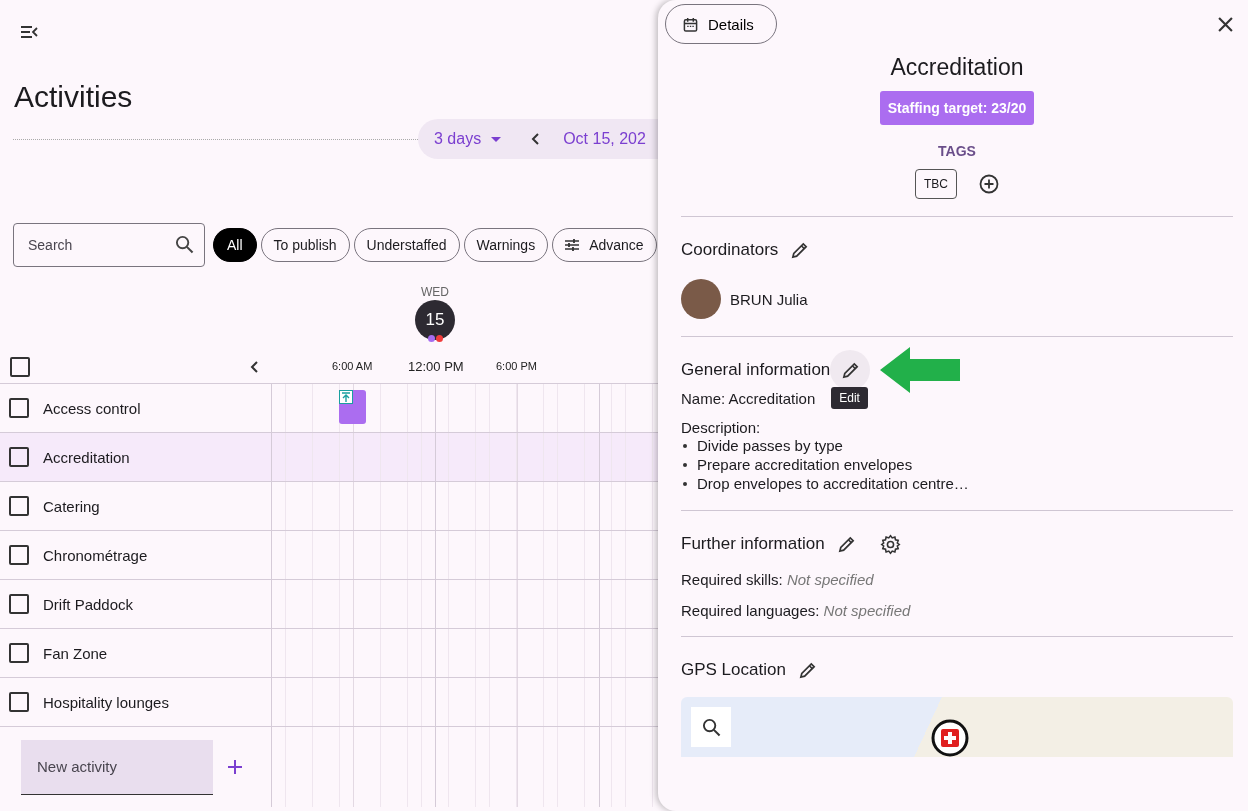 The height and width of the screenshot is (811, 1248). Describe the element at coordinates (235, 767) in the screenshot. I see `plus-icon` at that location.